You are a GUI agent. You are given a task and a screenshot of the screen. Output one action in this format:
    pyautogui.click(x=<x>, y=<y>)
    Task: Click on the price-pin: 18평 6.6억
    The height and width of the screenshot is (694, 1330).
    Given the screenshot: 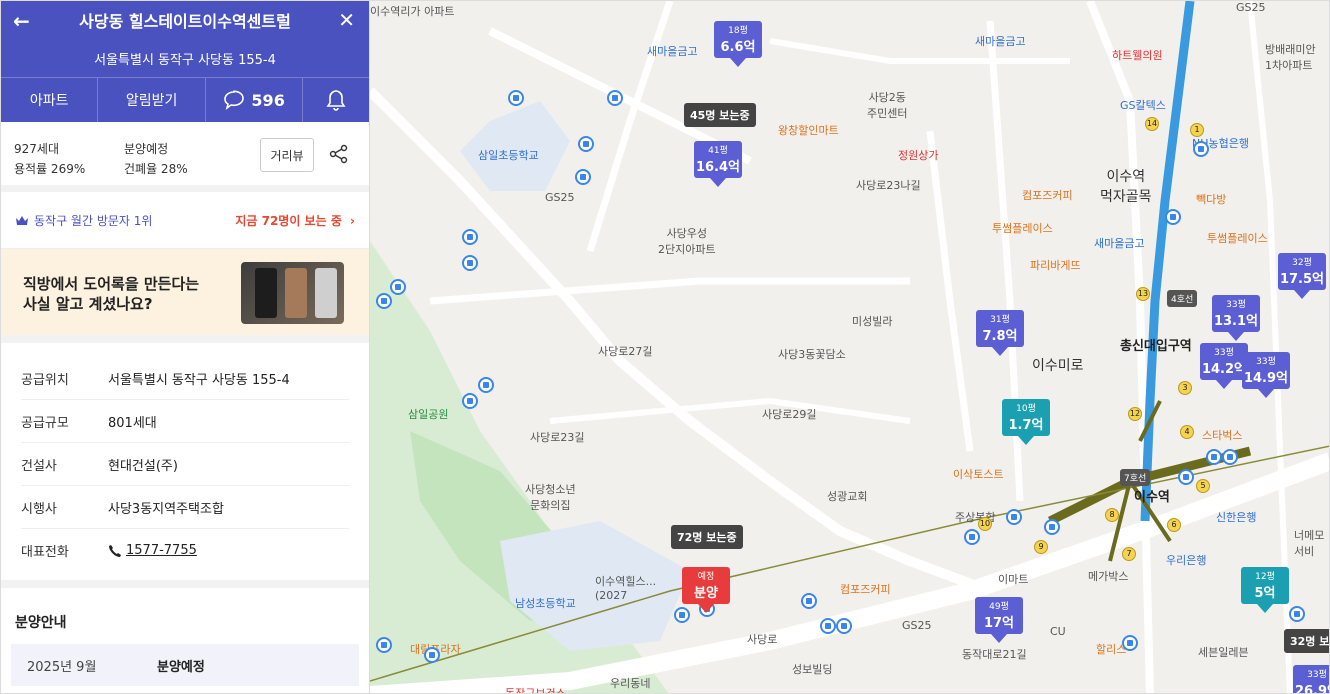 What is the action you would take?
    pyautogui.click(x=738, y=44)
    